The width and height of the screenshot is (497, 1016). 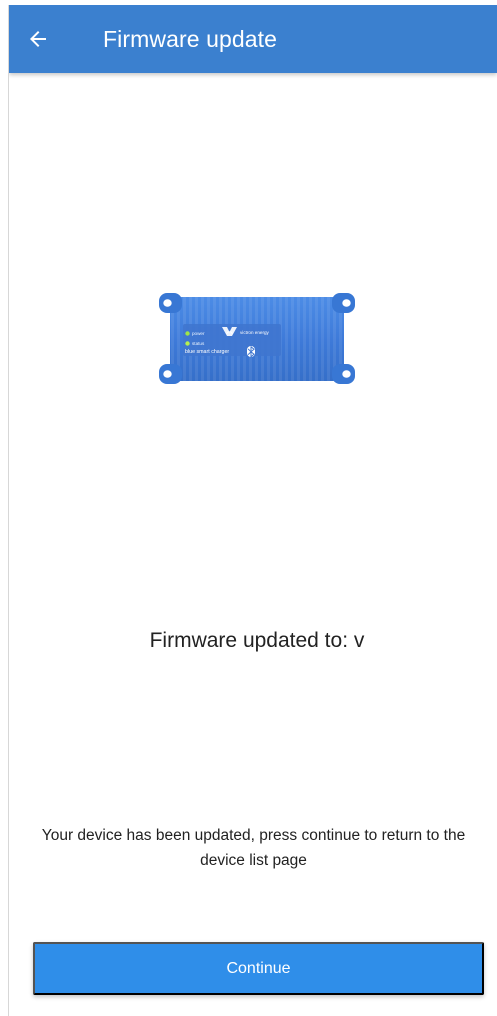 What do you see at coordinates (198, 333) in the screenshot?
I see `power-label: power` at bounding box center [198, 333].